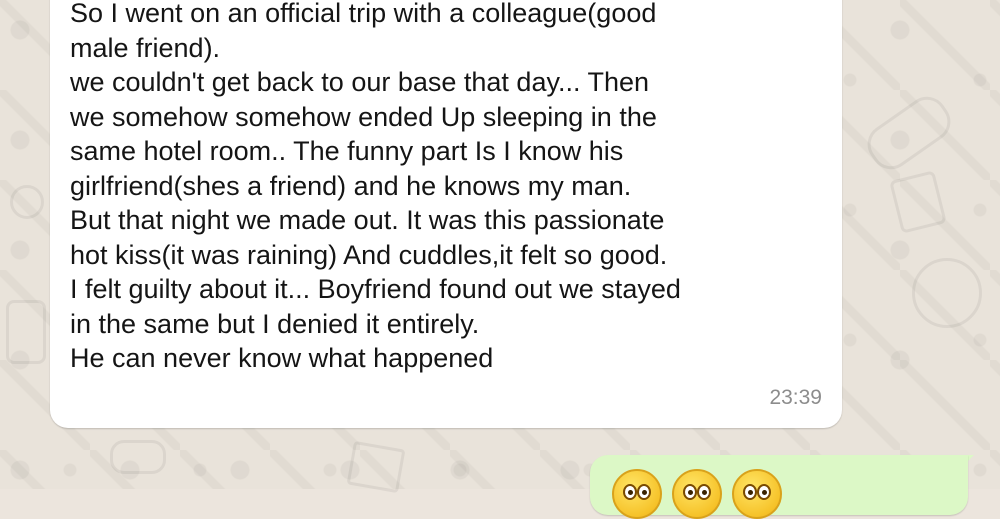  I want to click on message-timestamp: 23:39, so click(795, 397).